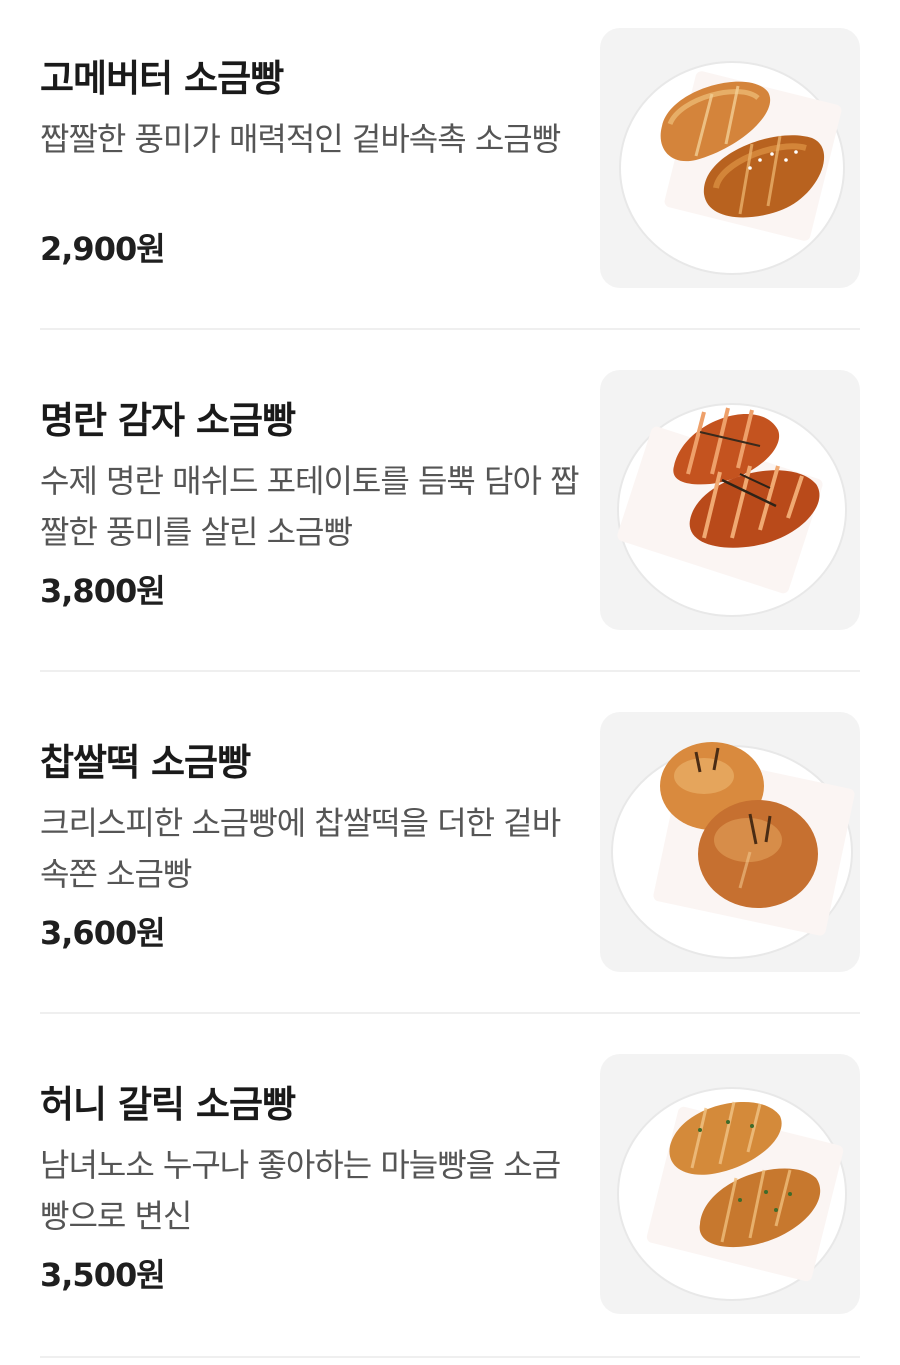 The image size is (900, 1365). I want to click on menu-item-description: 크리스피한 소금빵에 찹쌀떡을 더한 겉바속쫀 소금빵, so click(300, 848).